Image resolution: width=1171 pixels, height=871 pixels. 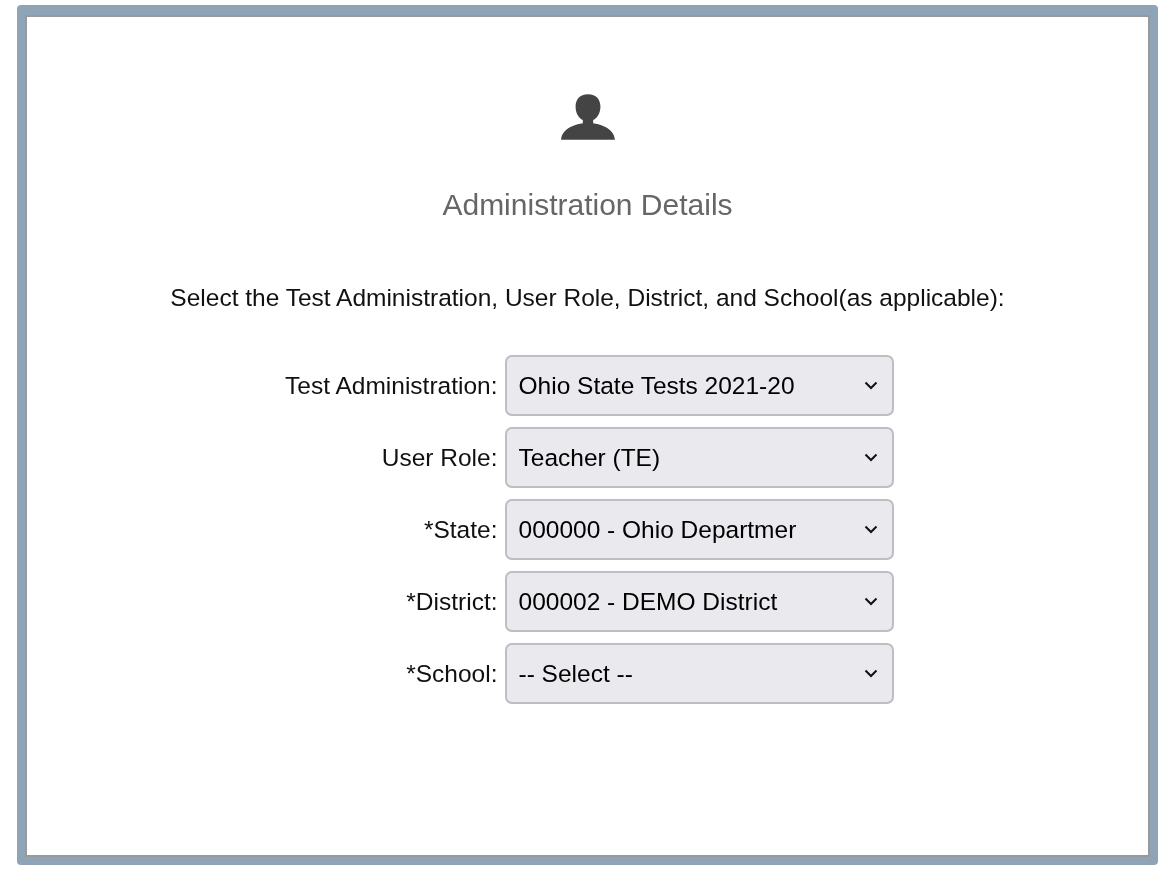 What do you see at coordinates (699, 529) in the screenshot?
I see `dropdown-select: 000000 - Ohio Departmer` at bounding box center [699, 529].